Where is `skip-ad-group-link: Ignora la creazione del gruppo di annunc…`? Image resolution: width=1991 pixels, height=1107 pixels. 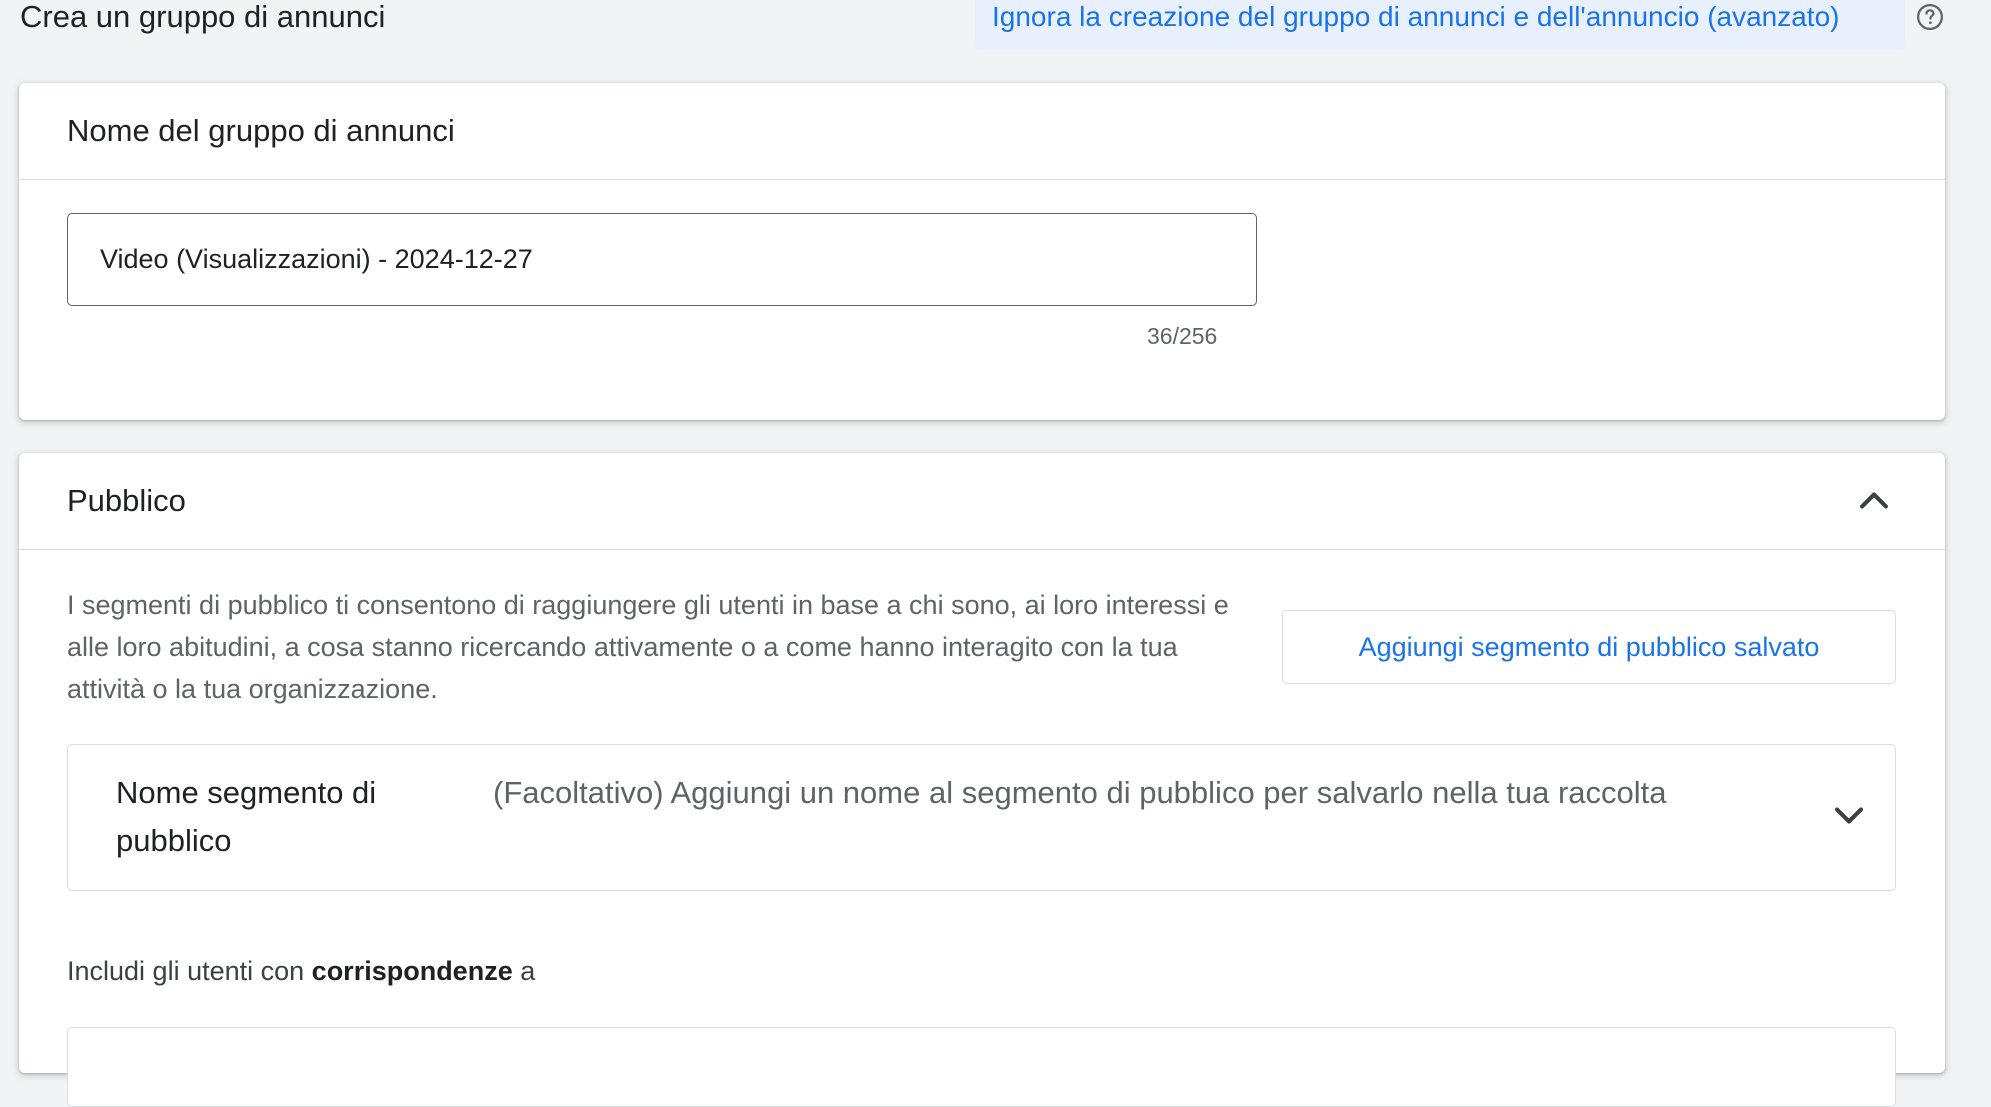
skip-ad-group-link: Ignora la creazione del gruppo di annunc… is located at coordinates (1415, 17).